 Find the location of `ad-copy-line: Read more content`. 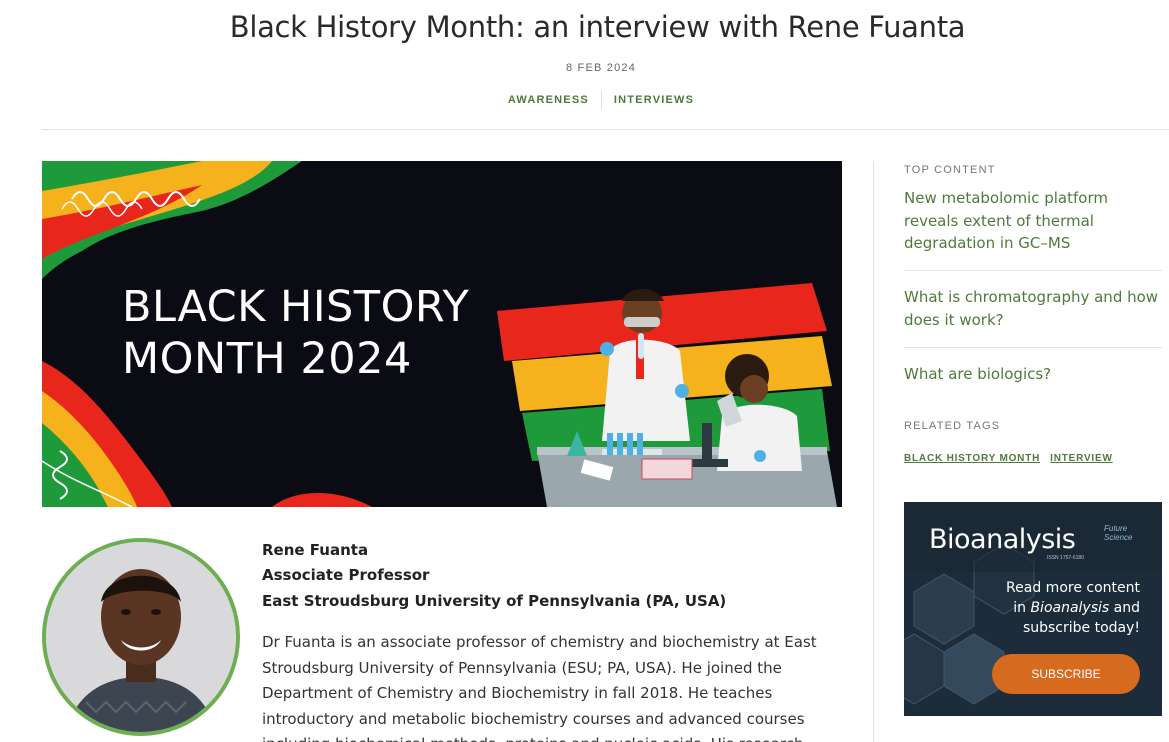

ad-copy-line: Read more content is located at coordinates (1073, 588).